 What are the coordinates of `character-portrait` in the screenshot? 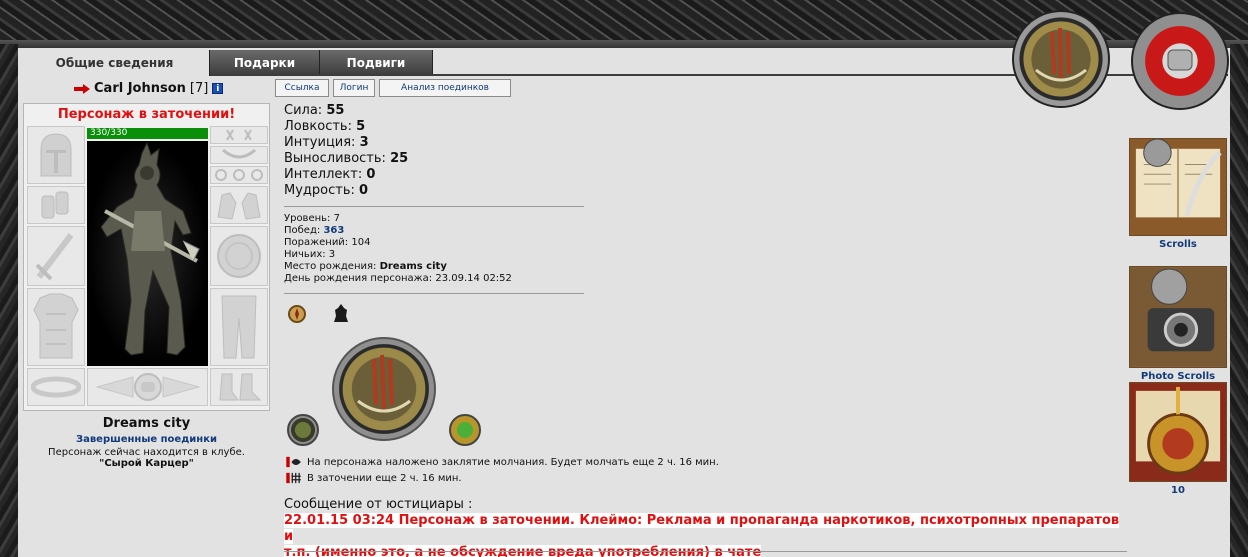 It's located at (147, 253).